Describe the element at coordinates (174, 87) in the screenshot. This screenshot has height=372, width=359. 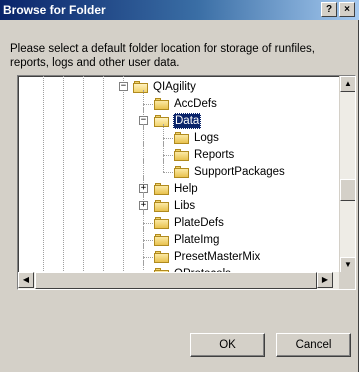
I see `tree-item-label: QIAgility` at that location.